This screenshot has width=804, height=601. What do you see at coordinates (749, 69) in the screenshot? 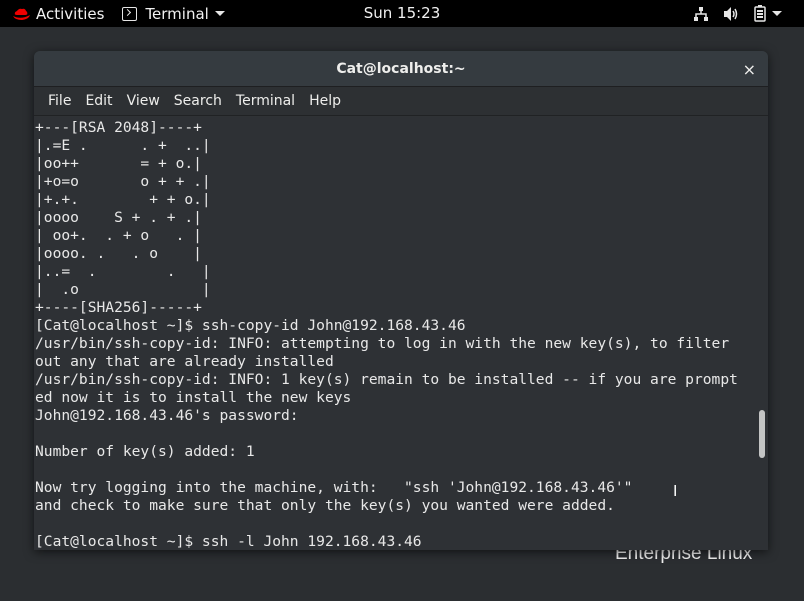
I see `close-button: ×` at bounding box center [749, 69].